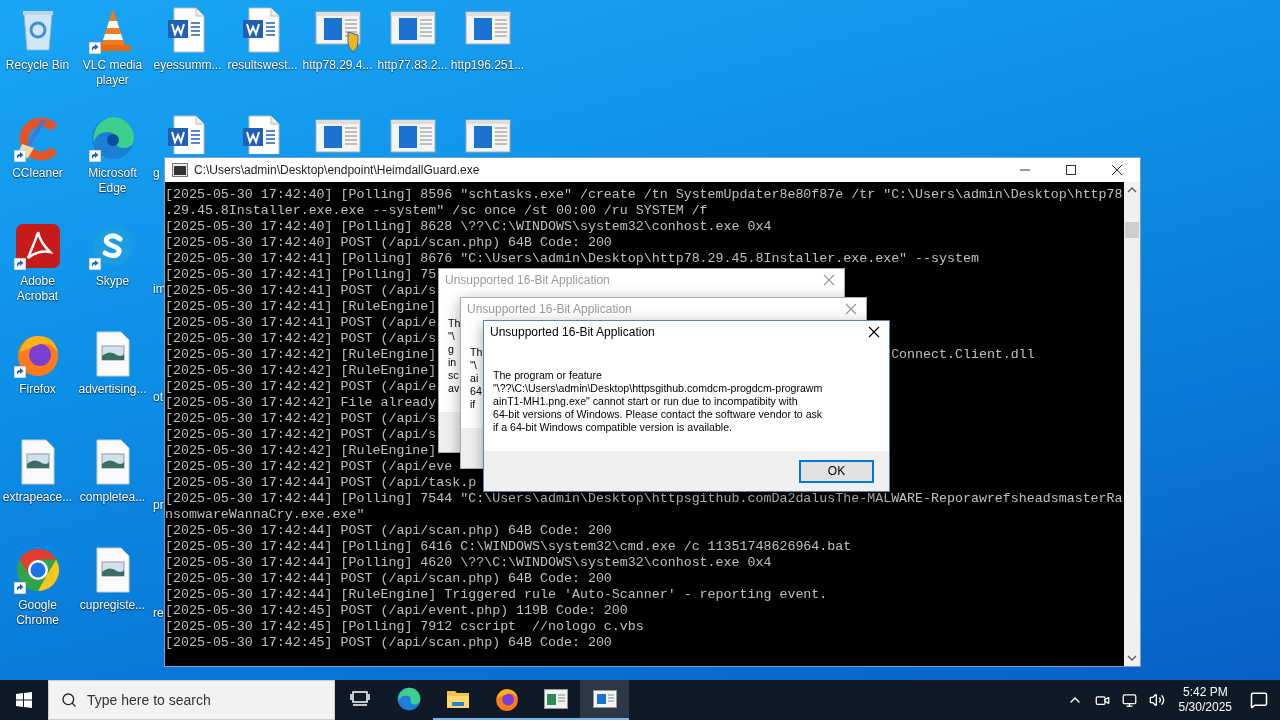 The image size is (1280, 720). I want to click on console-line: [2025-05-30 17:42:41] [RuleEngine], so click(301, 307).